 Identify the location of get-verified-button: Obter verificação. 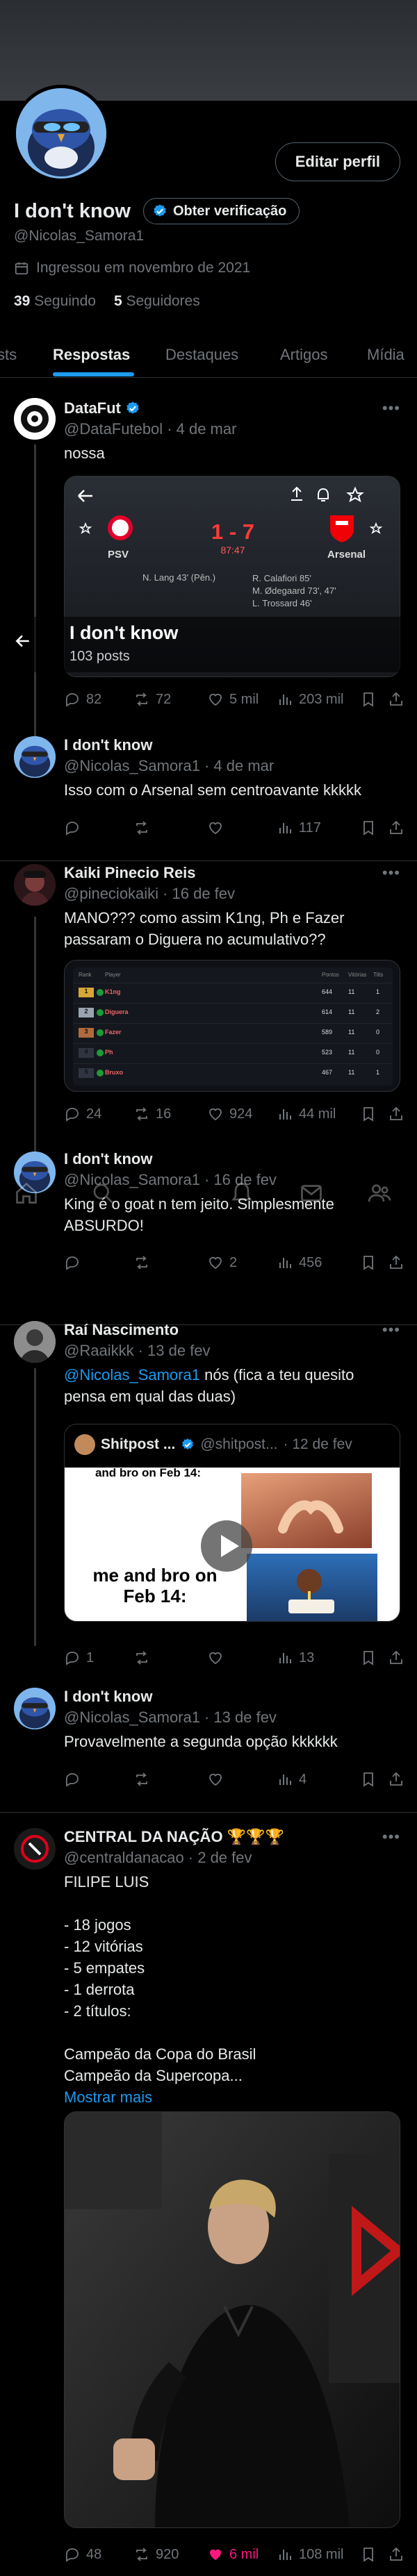
(221, 211).